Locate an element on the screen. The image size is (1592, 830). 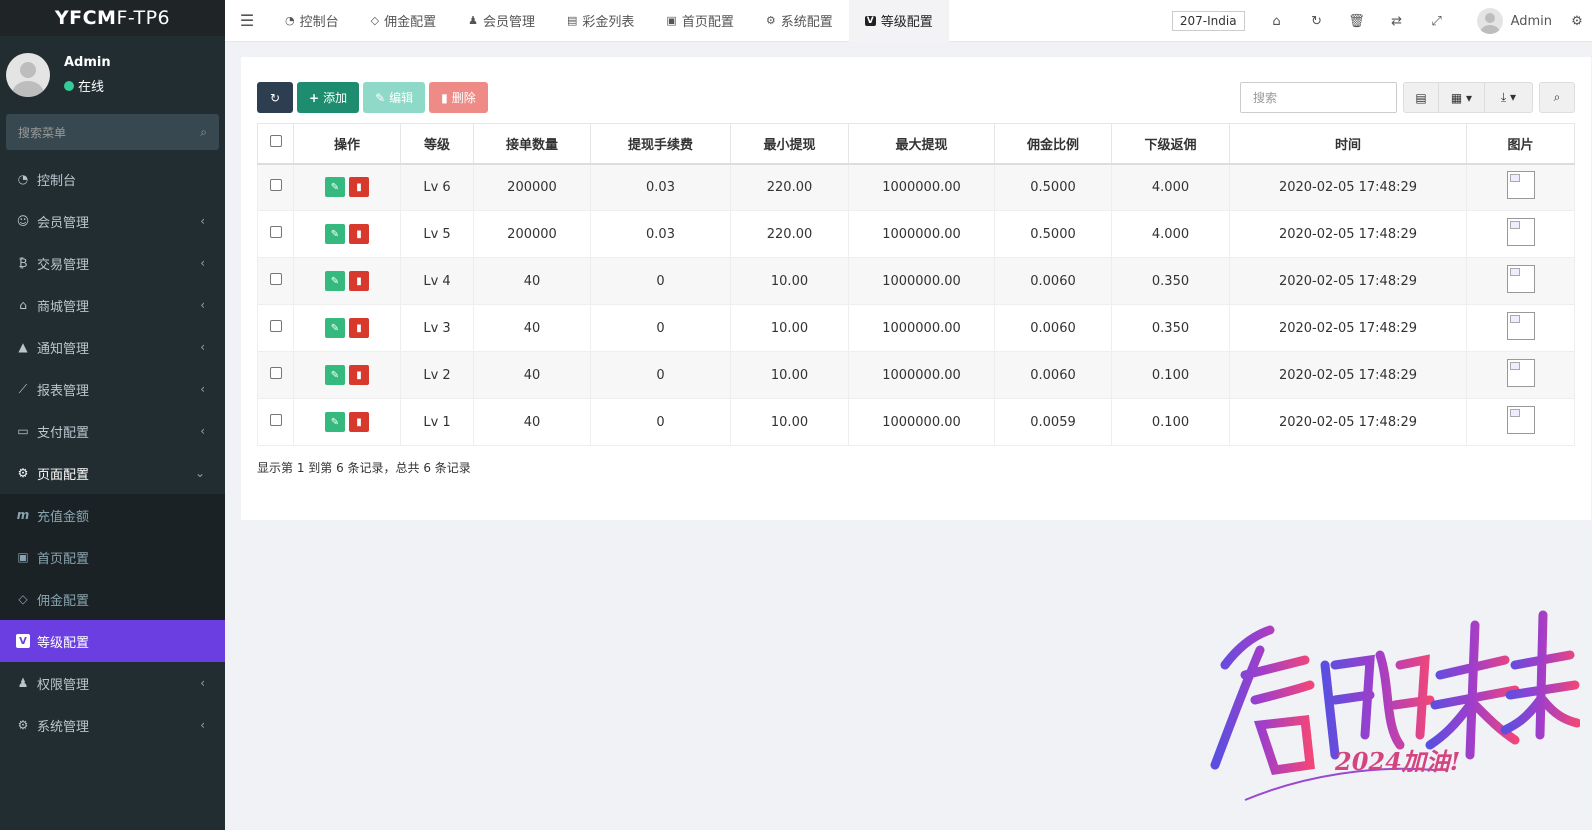
tab-system-config: ⚙ 系统配置 is located at coordinates (799, 21).